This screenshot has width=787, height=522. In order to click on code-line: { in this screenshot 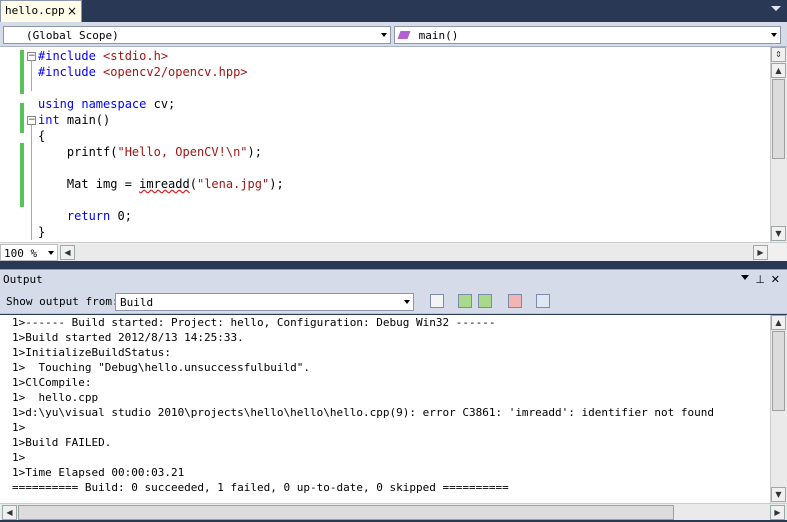, I will do `click(41, 136)`.